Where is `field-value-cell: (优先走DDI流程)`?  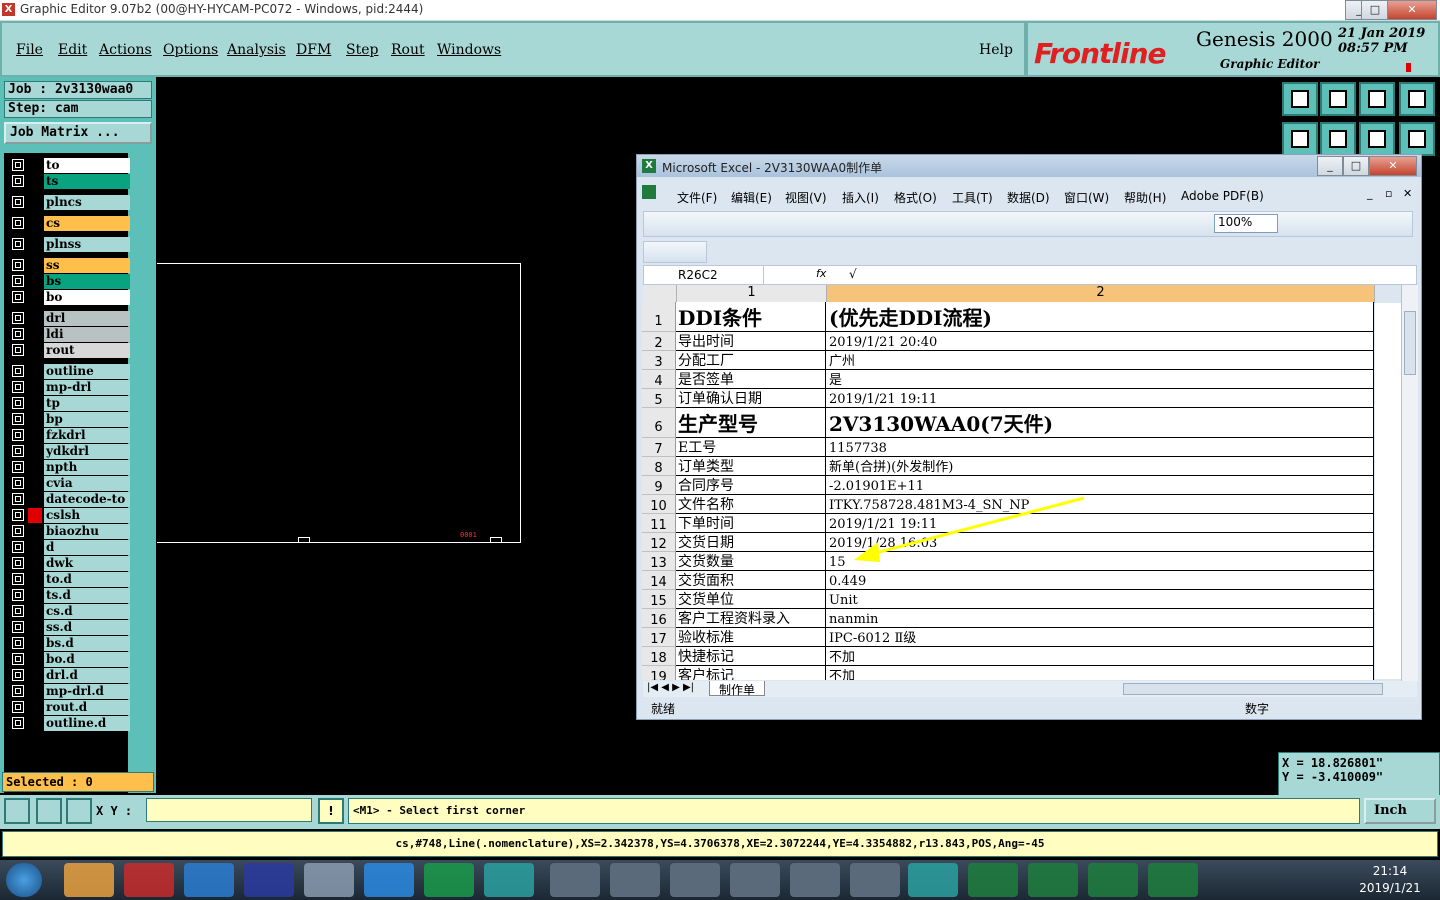 field-value-cell: (优先走DDI流程) is located at coordinates (1100, 317).